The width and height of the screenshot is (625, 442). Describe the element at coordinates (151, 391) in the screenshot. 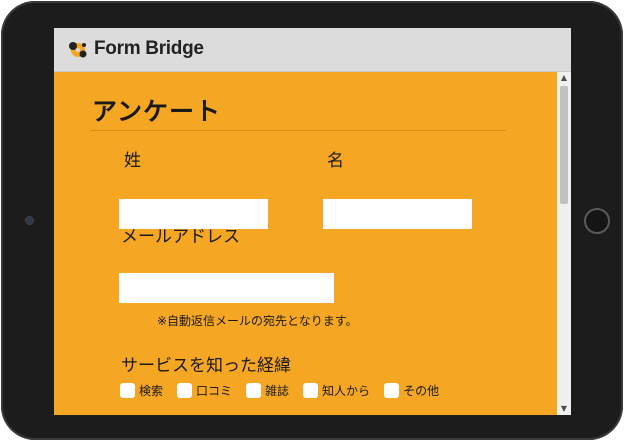

I see `checkbox-label: 検索` at that location.